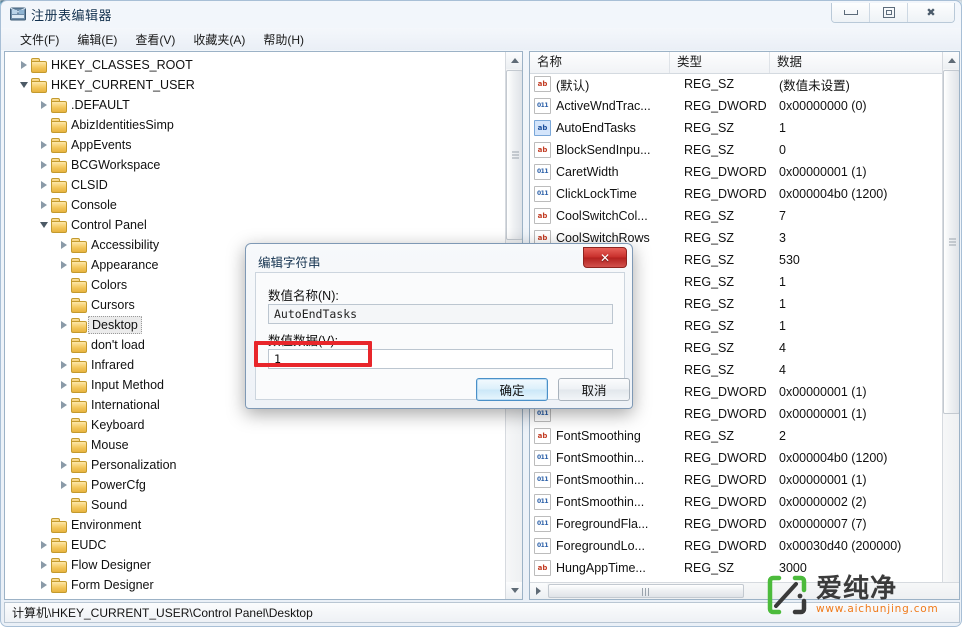 This screenshot has height=627, width=962. I want to click on menu-item-2: 查看(V), so click(155, 39).